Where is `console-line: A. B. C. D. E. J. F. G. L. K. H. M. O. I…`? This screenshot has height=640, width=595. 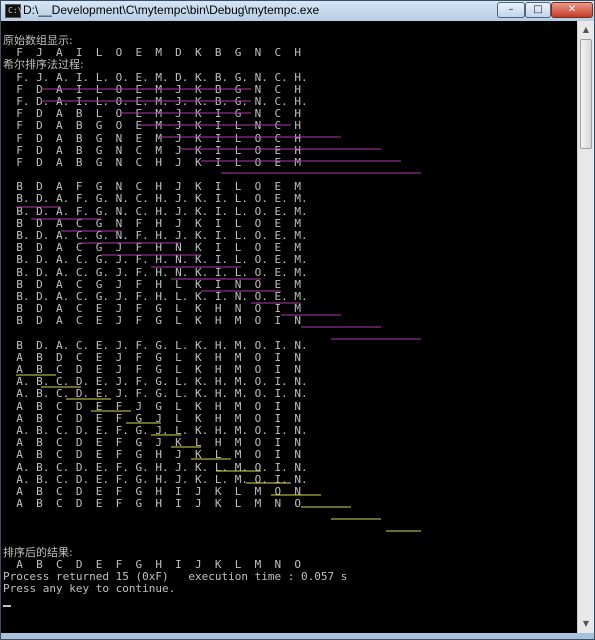 console-line: A. B. C. D. E. J. F. G. L. K. H. M. O. I… is located at coordinates (155, 394).